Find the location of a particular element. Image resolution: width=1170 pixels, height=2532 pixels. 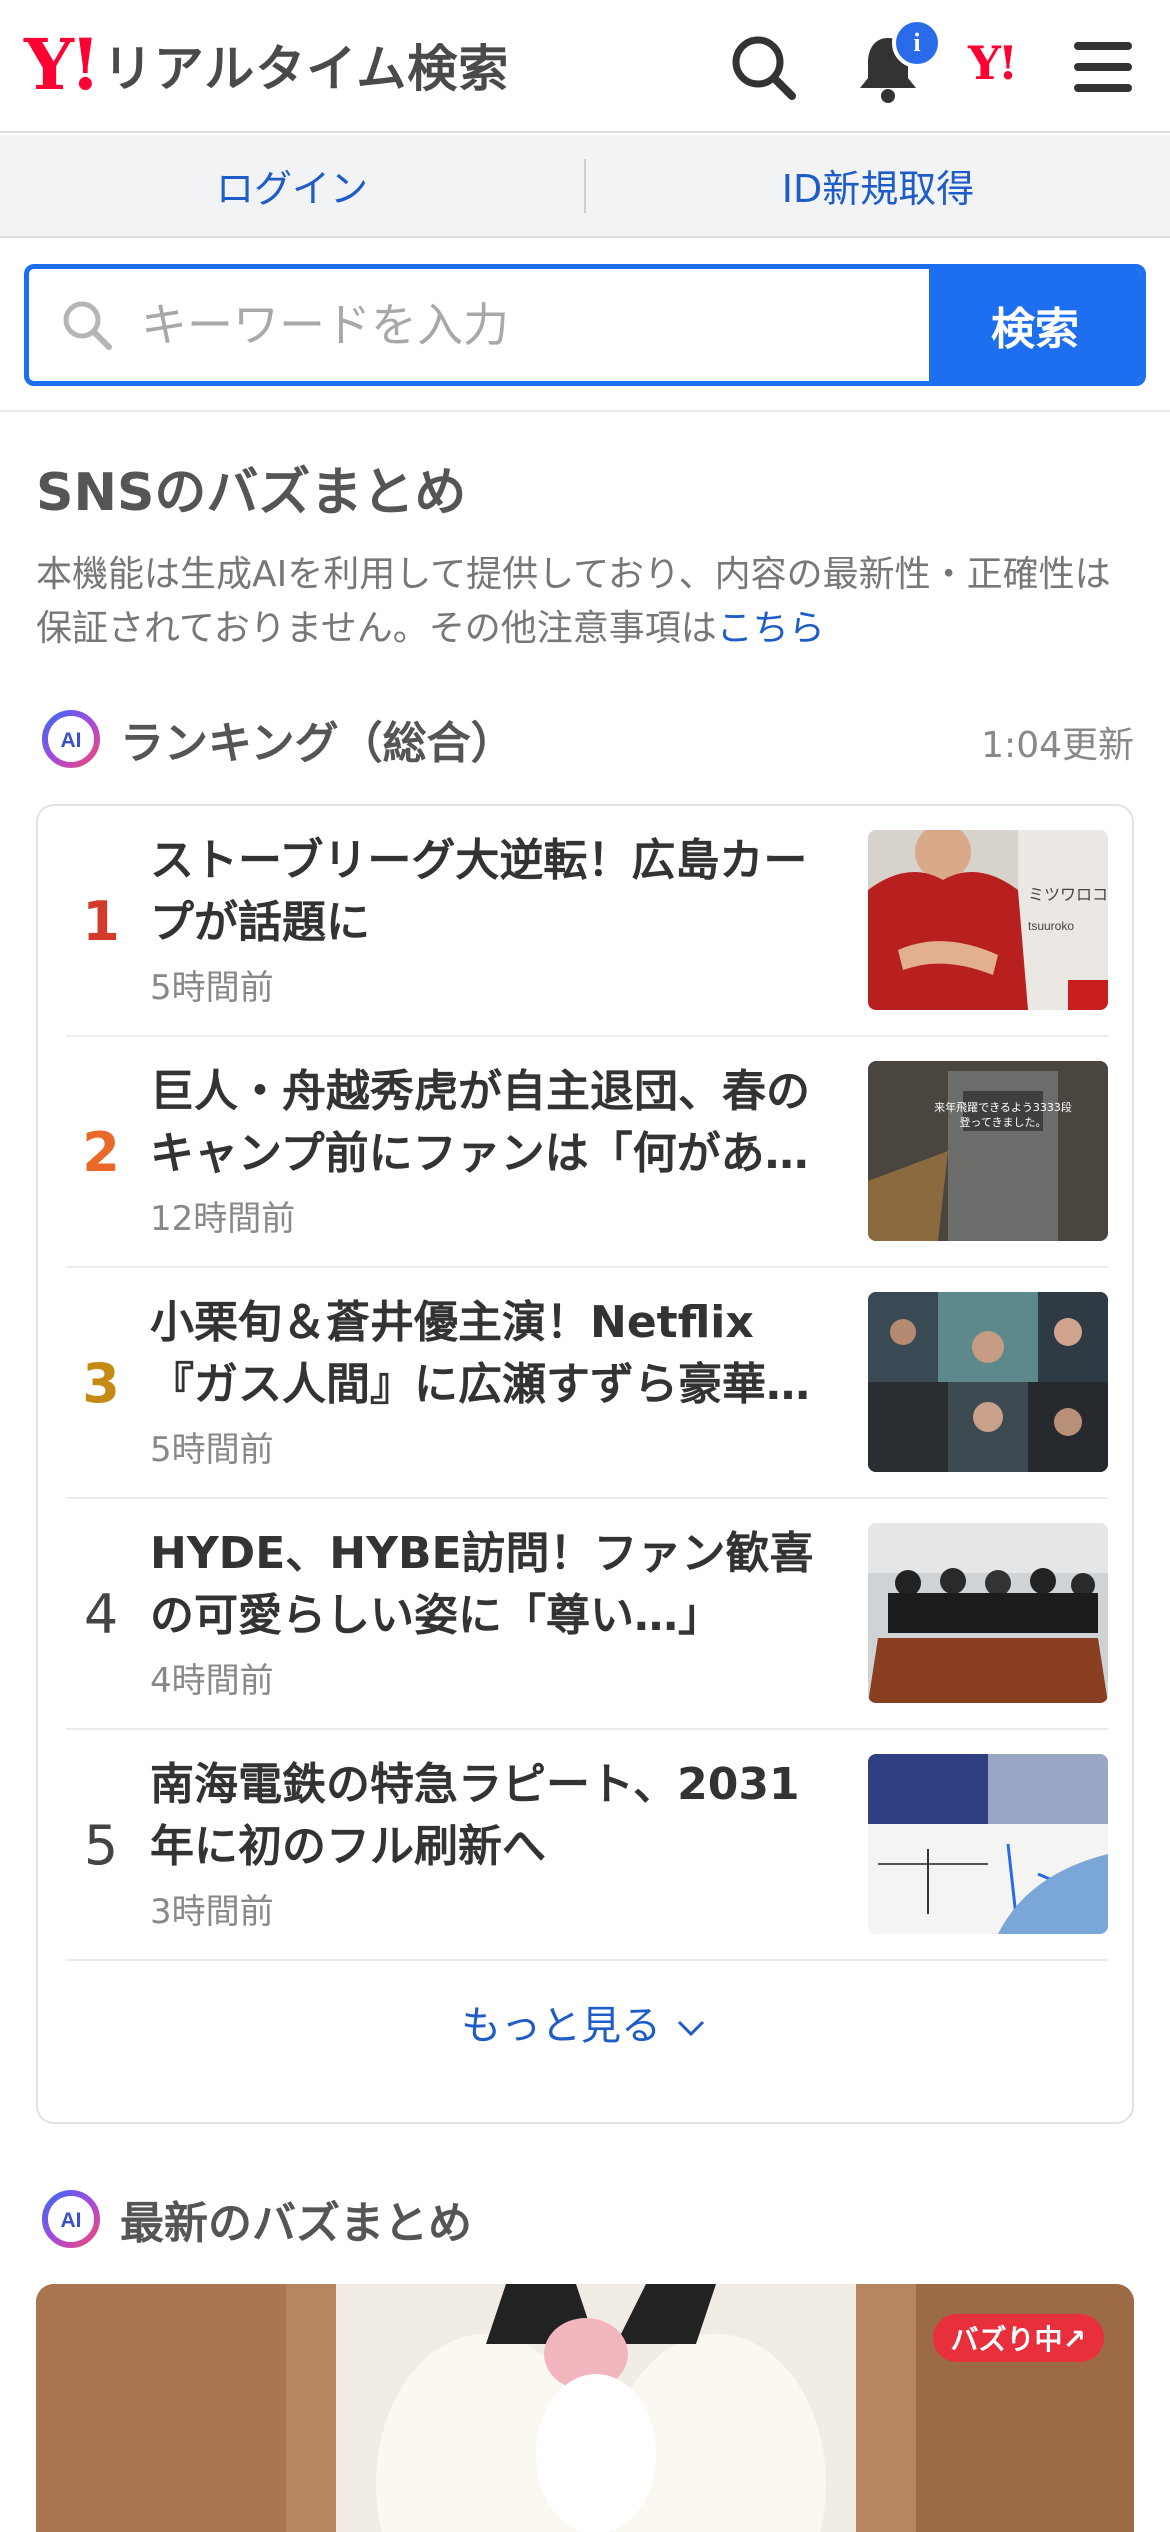

search-input is located at coordinates (541, 325).